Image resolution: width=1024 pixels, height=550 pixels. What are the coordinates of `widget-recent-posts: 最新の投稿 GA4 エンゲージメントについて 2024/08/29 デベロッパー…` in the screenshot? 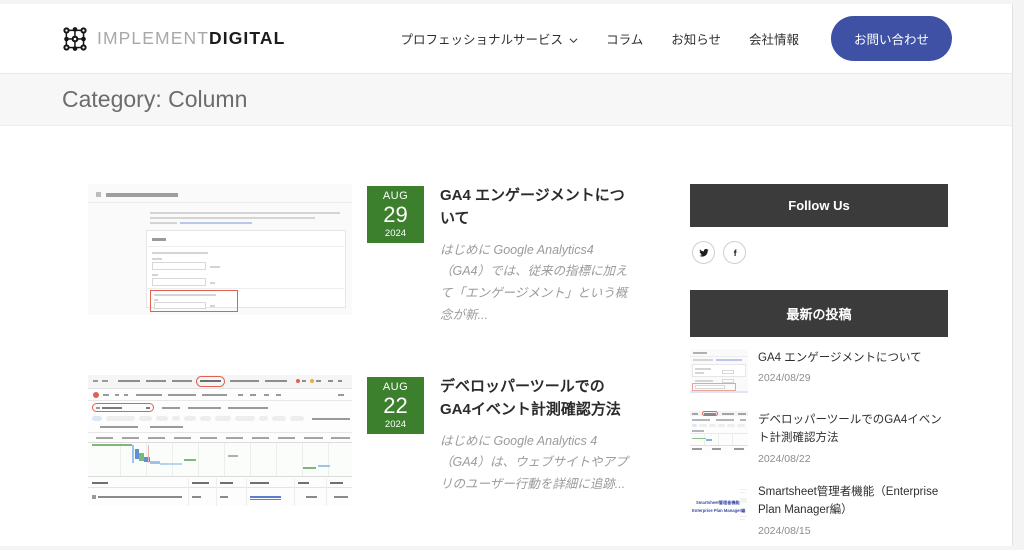 It's located at (819, 413).